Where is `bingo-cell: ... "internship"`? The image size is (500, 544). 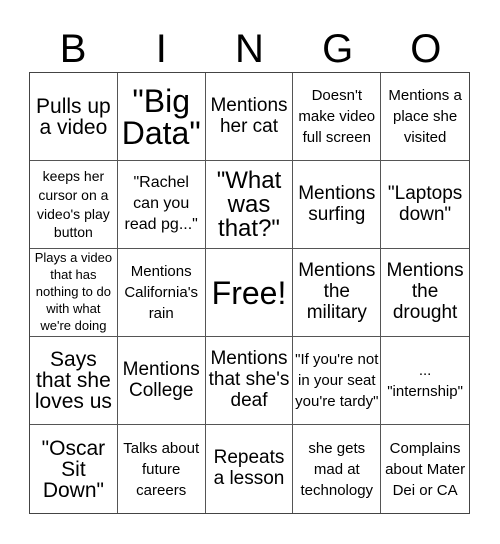
bingo-cell: ... "internship" is located at coordinates (425, 381).